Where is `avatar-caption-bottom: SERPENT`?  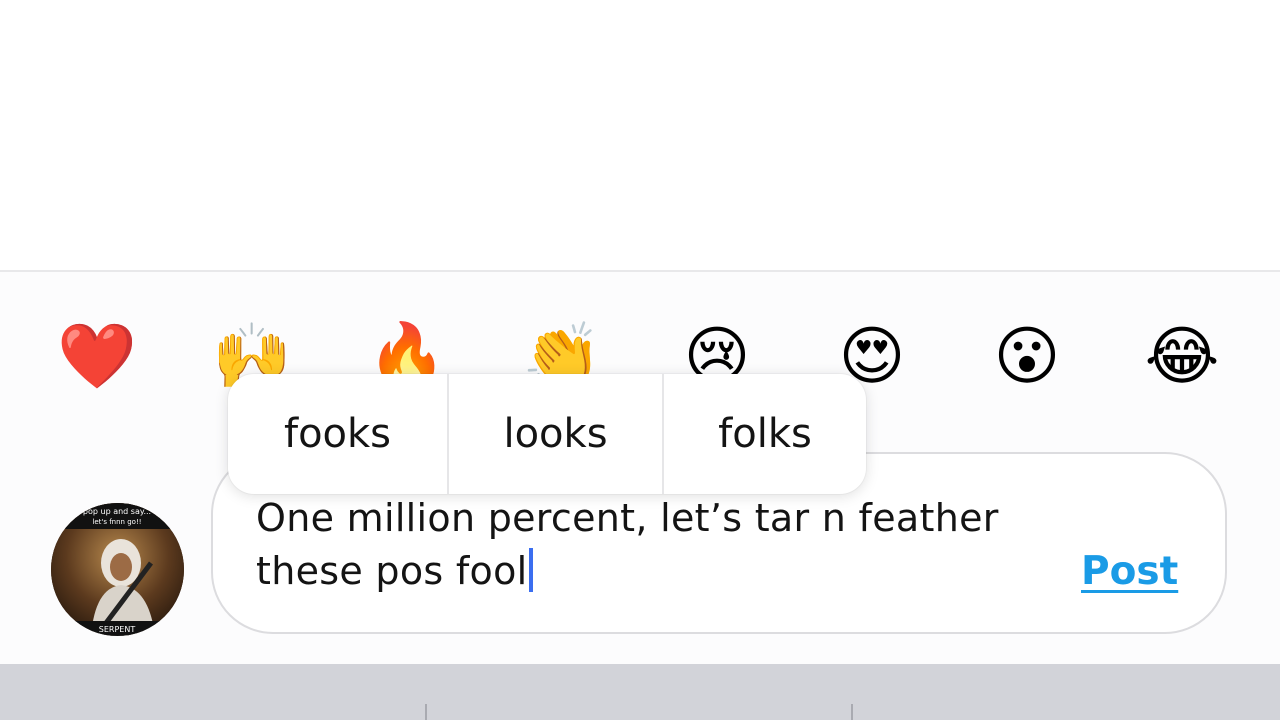 avatar-caption-bottom: SERPENT is located at coordinates (117, 629).